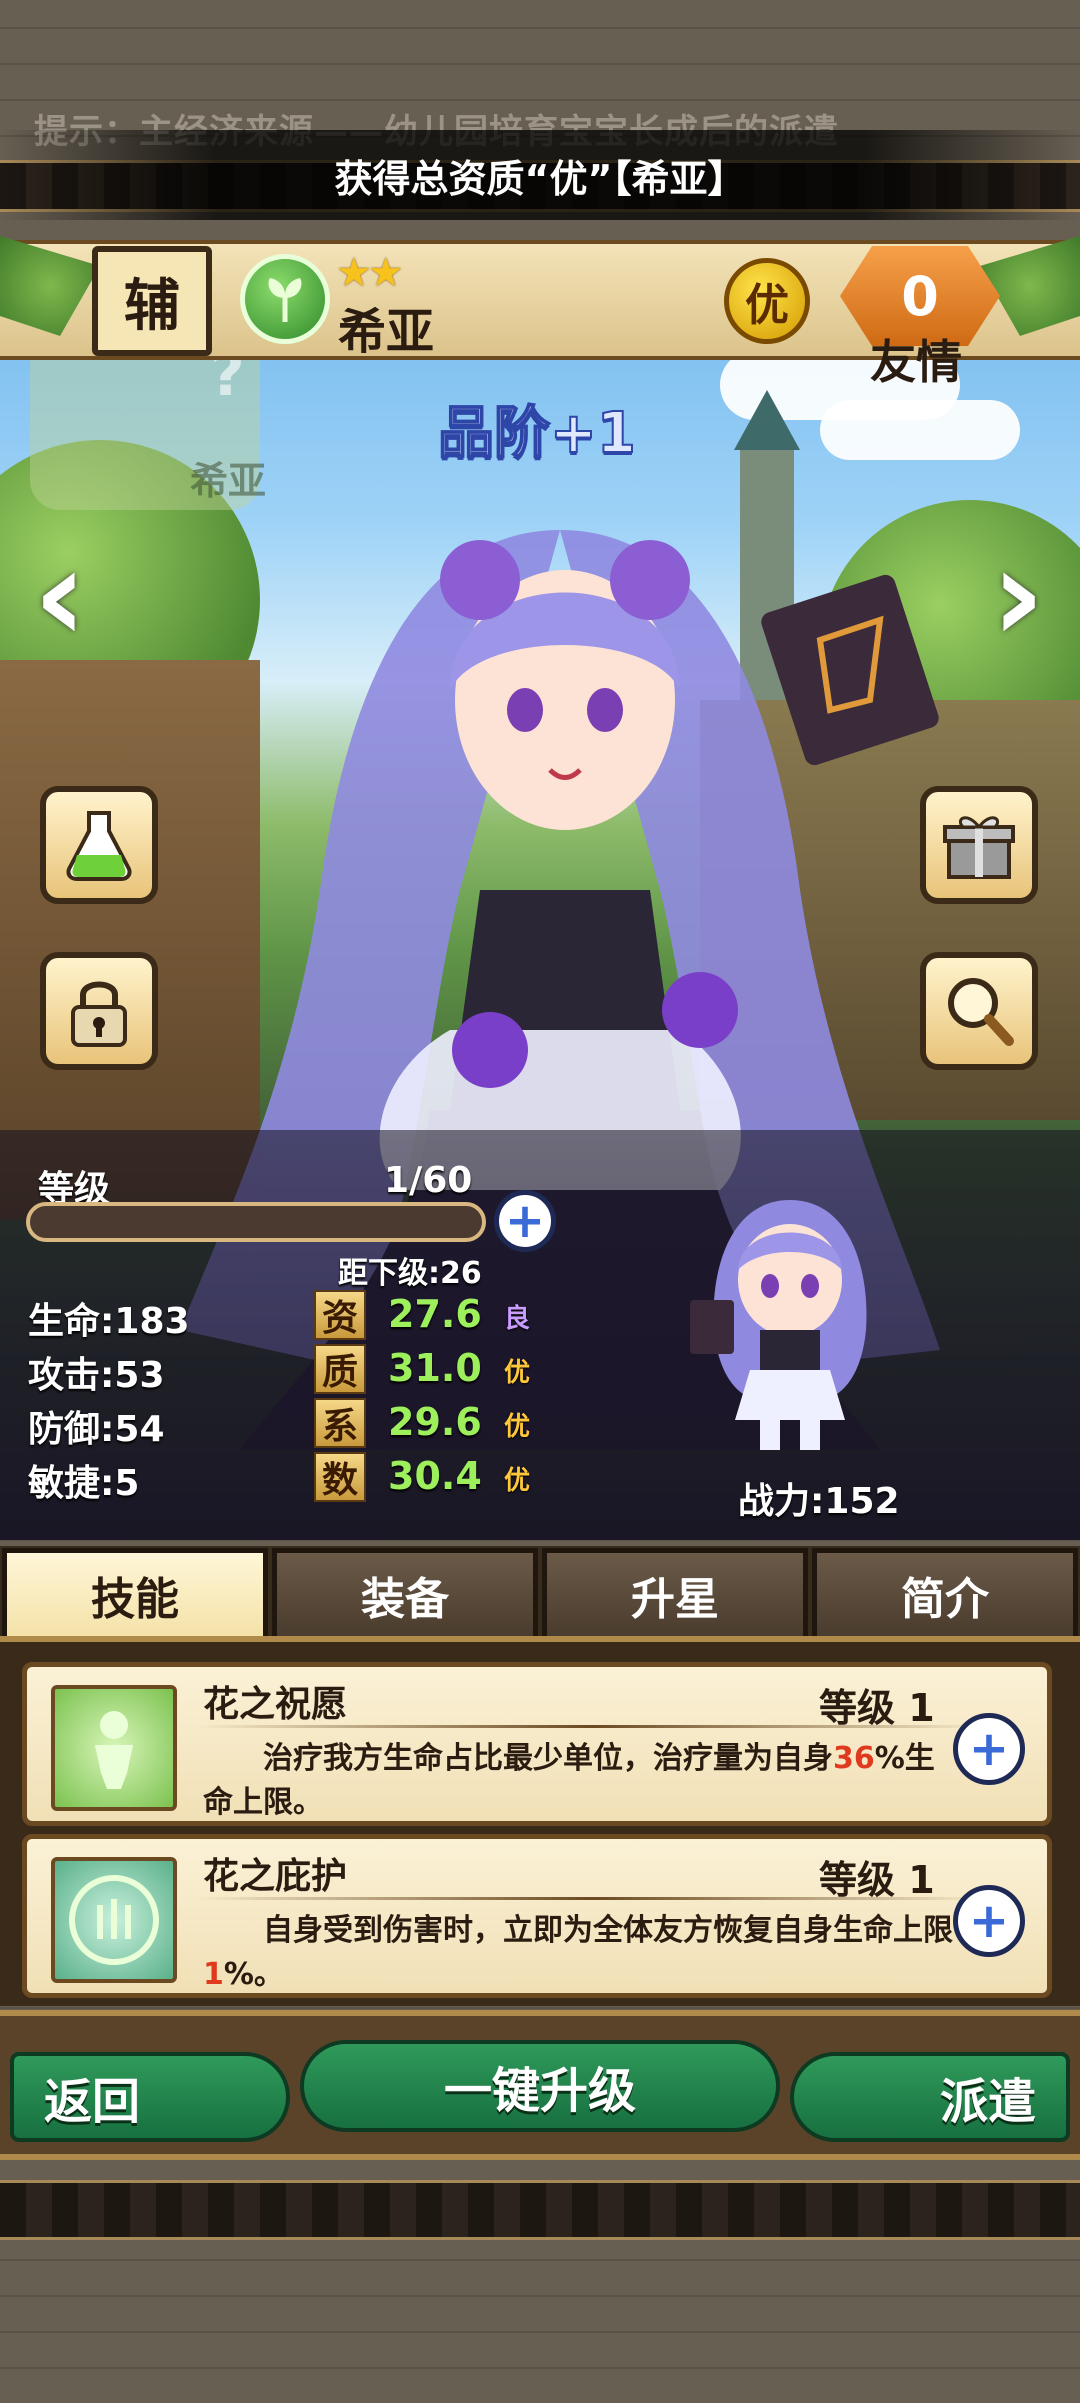 The image size is (1080, 2403). What do you see at coordinates (1018, 595) in the screenshot?
I see `next-character-arrow-icon: ›` at bounding box center [1018, 595].